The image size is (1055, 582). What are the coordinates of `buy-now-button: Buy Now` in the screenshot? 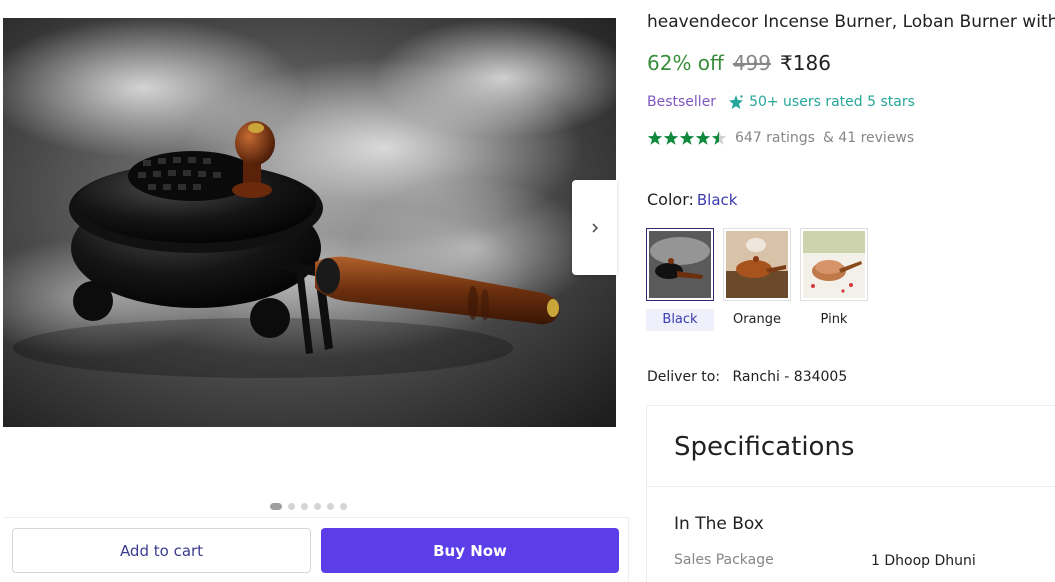 It's located at (470, 550).